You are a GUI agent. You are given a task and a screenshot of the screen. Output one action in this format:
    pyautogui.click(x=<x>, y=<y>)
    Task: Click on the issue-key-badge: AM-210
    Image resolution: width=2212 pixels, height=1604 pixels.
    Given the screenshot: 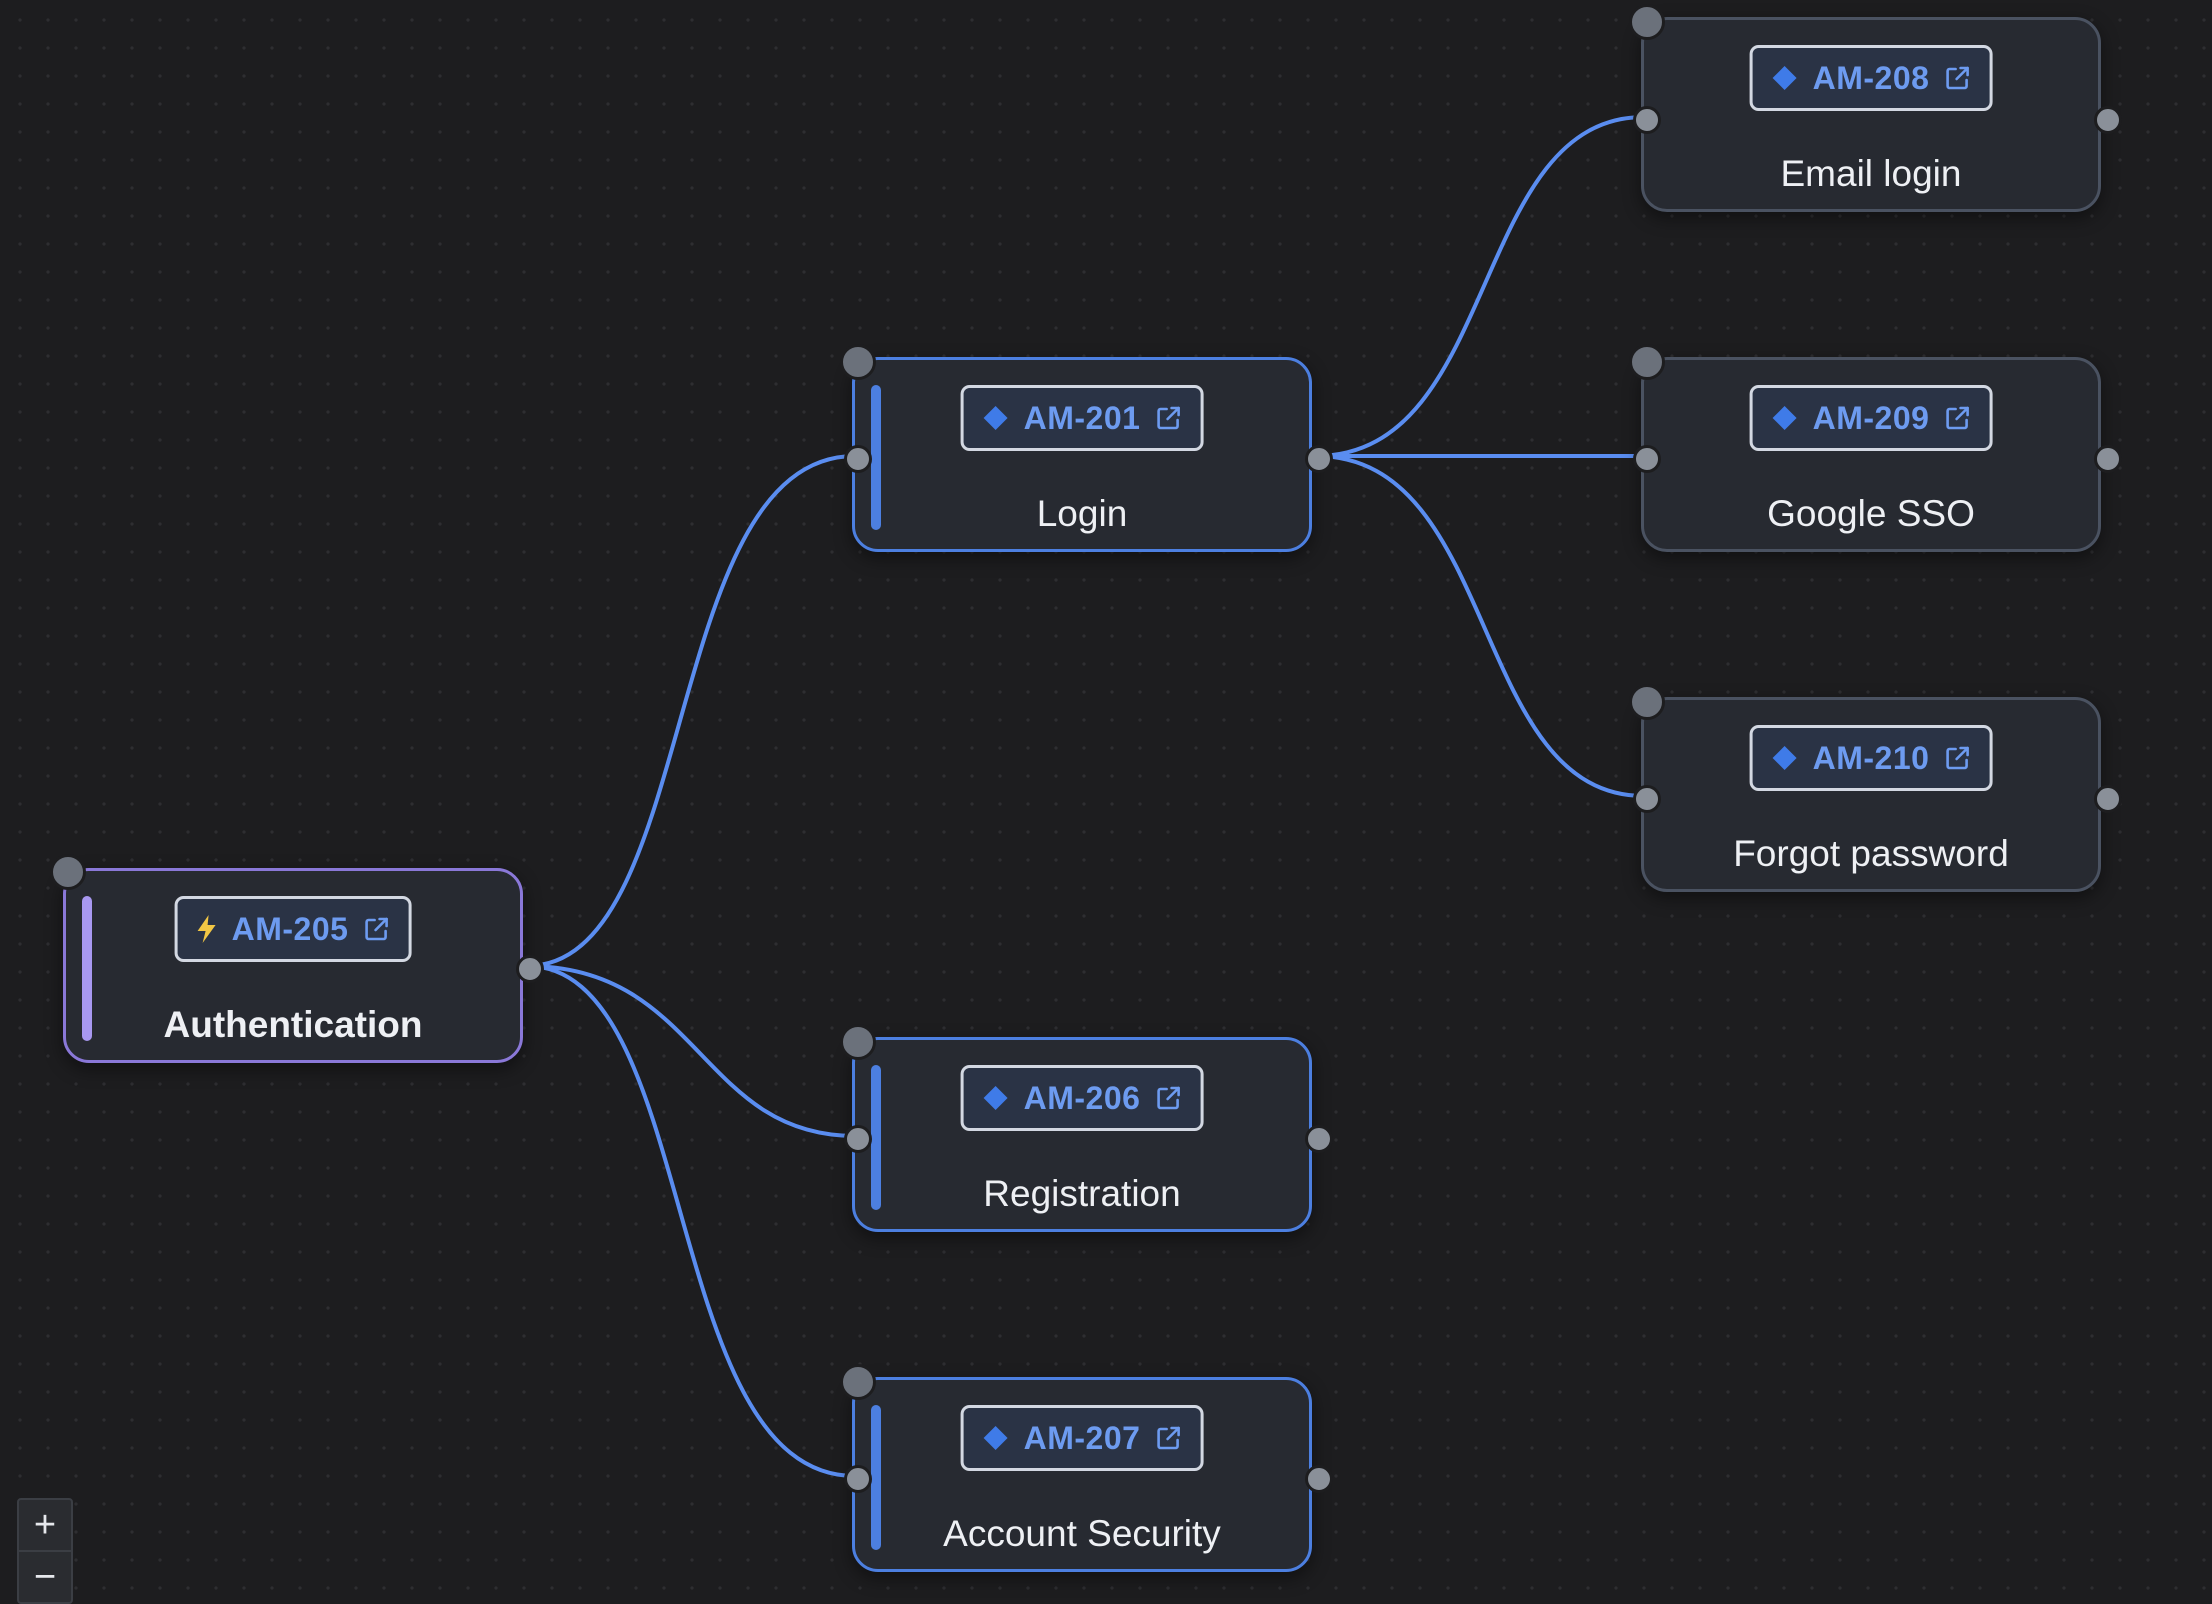 What is the action you would take?
    pyautogui.click(x=1871, y=758)
    